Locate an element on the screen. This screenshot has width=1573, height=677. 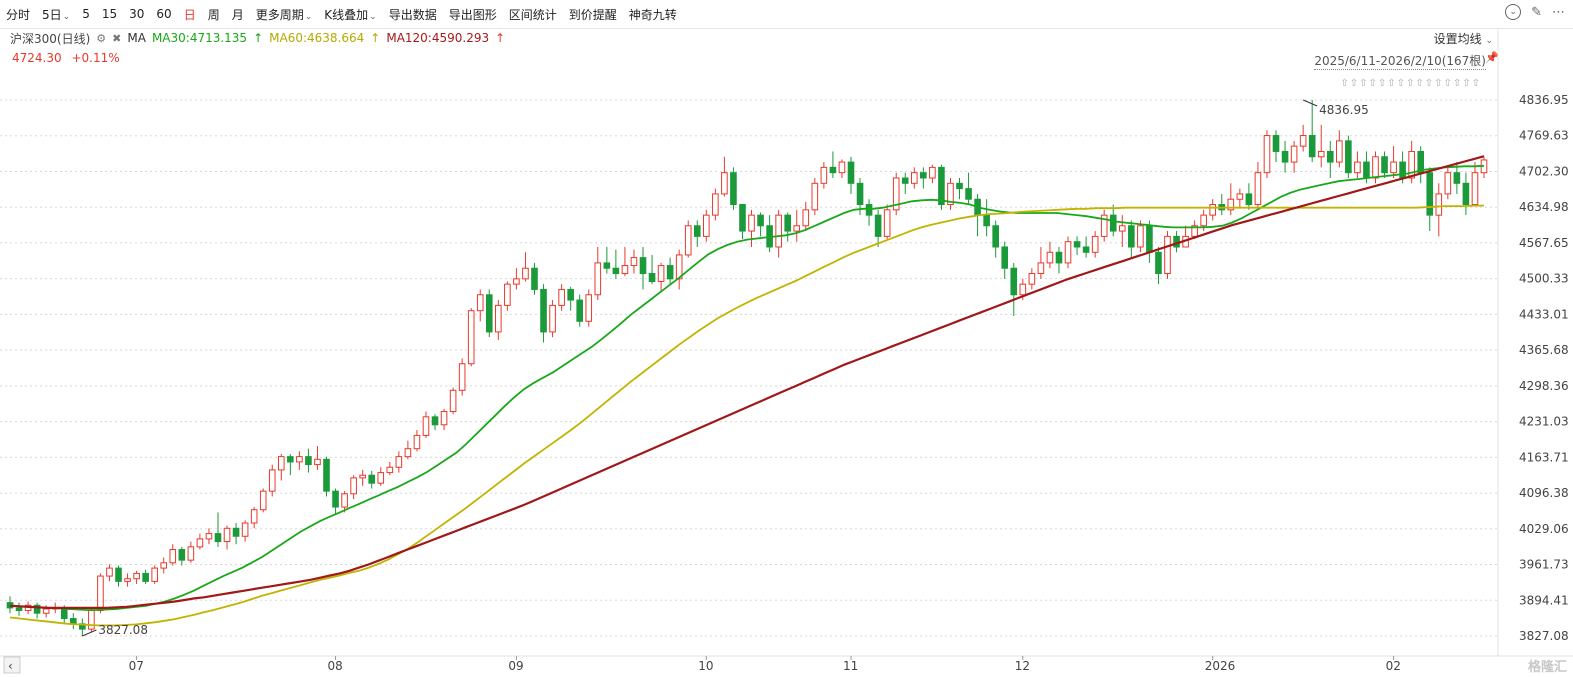
y-tick-label: 3894.41 is located at coordinates (1544, 600).